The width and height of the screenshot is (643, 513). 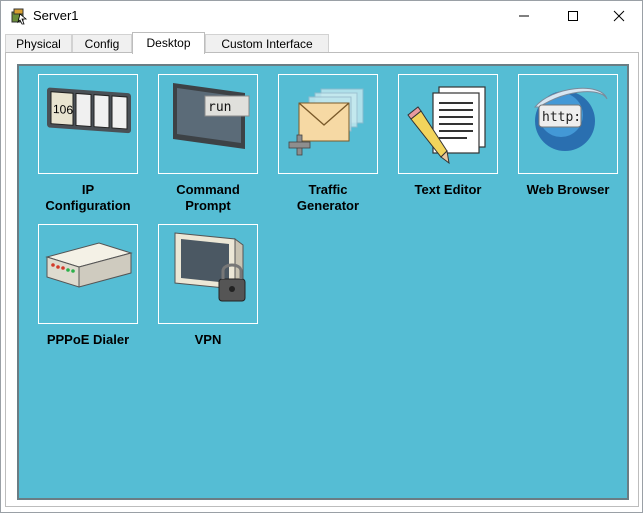 I want to click on web-browser-tile: http:, so click(x=568, y=124).